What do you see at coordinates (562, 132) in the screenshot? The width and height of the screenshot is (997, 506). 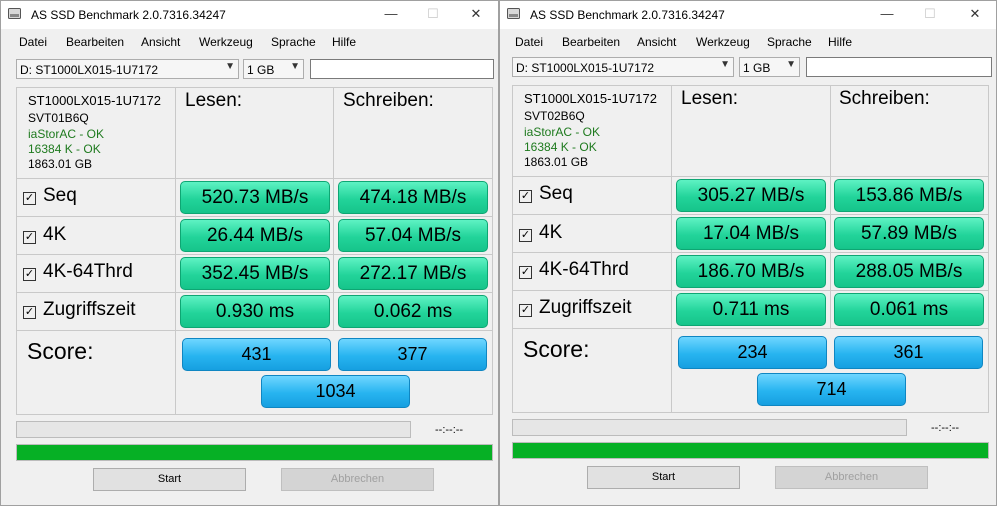 I see `driver-status: iaStorAC - OK` at bounding box center [562, 132].